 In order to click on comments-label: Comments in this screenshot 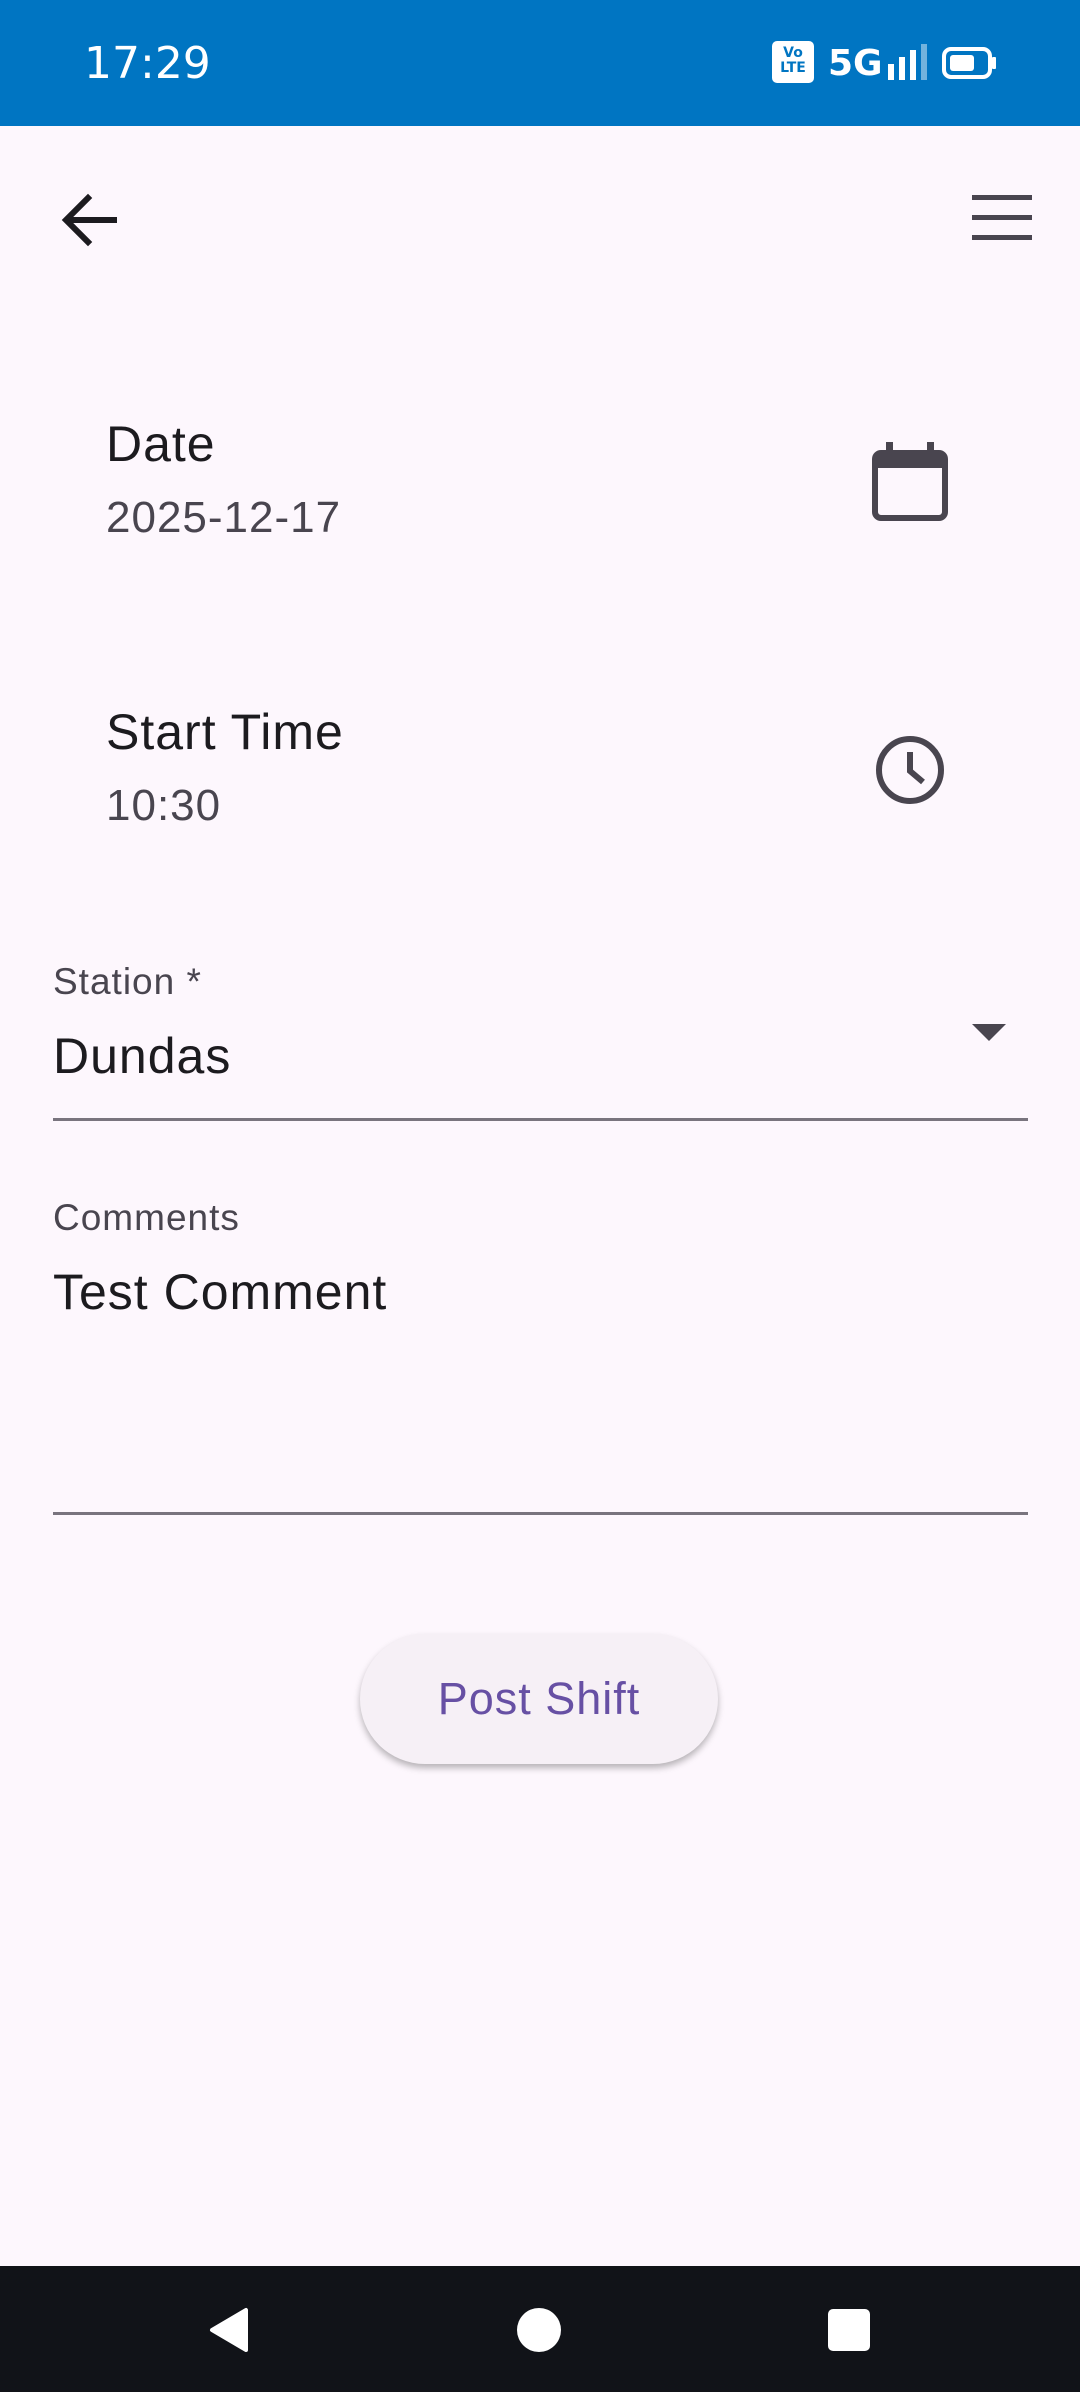, I will do `click(146, 1217)`.